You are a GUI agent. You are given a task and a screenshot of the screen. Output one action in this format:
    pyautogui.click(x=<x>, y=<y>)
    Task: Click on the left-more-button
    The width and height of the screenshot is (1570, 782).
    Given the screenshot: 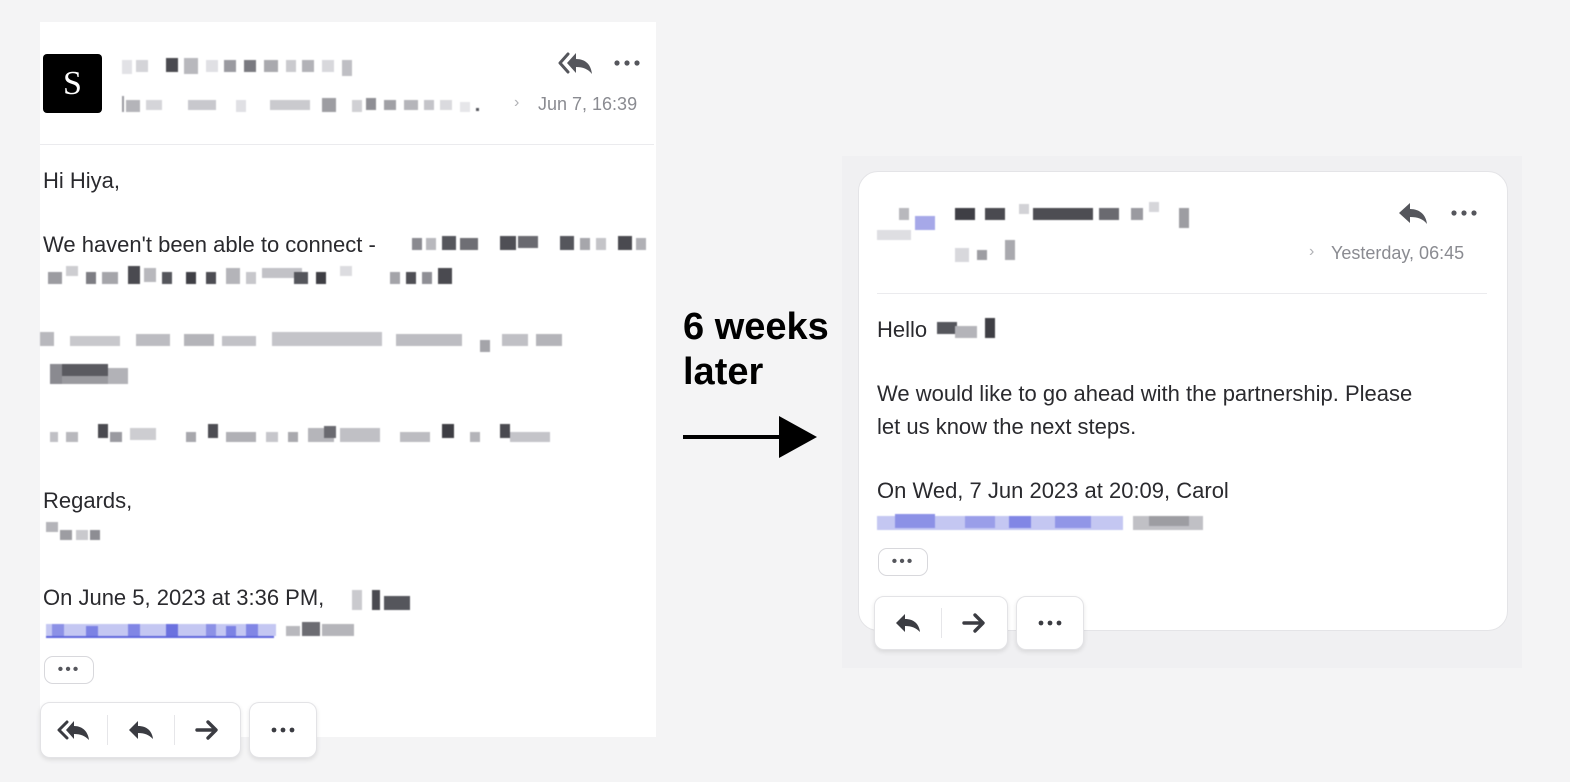 What is the action you would take?
    pyautogui.click(x=283, y=730)
    